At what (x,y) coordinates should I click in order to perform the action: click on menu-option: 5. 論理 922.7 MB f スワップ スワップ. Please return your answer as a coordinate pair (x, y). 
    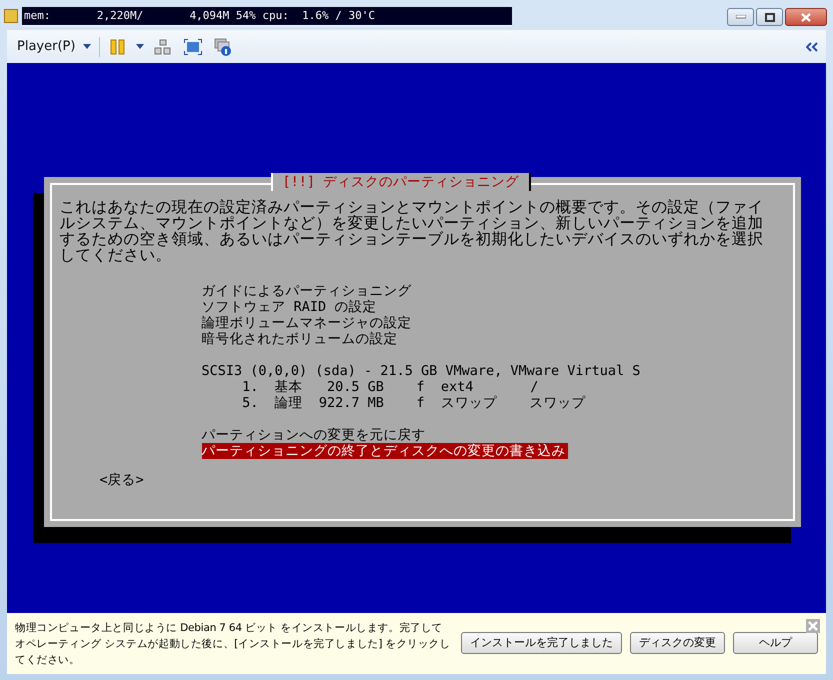
    Looking at the image, I should click on (395, 403).